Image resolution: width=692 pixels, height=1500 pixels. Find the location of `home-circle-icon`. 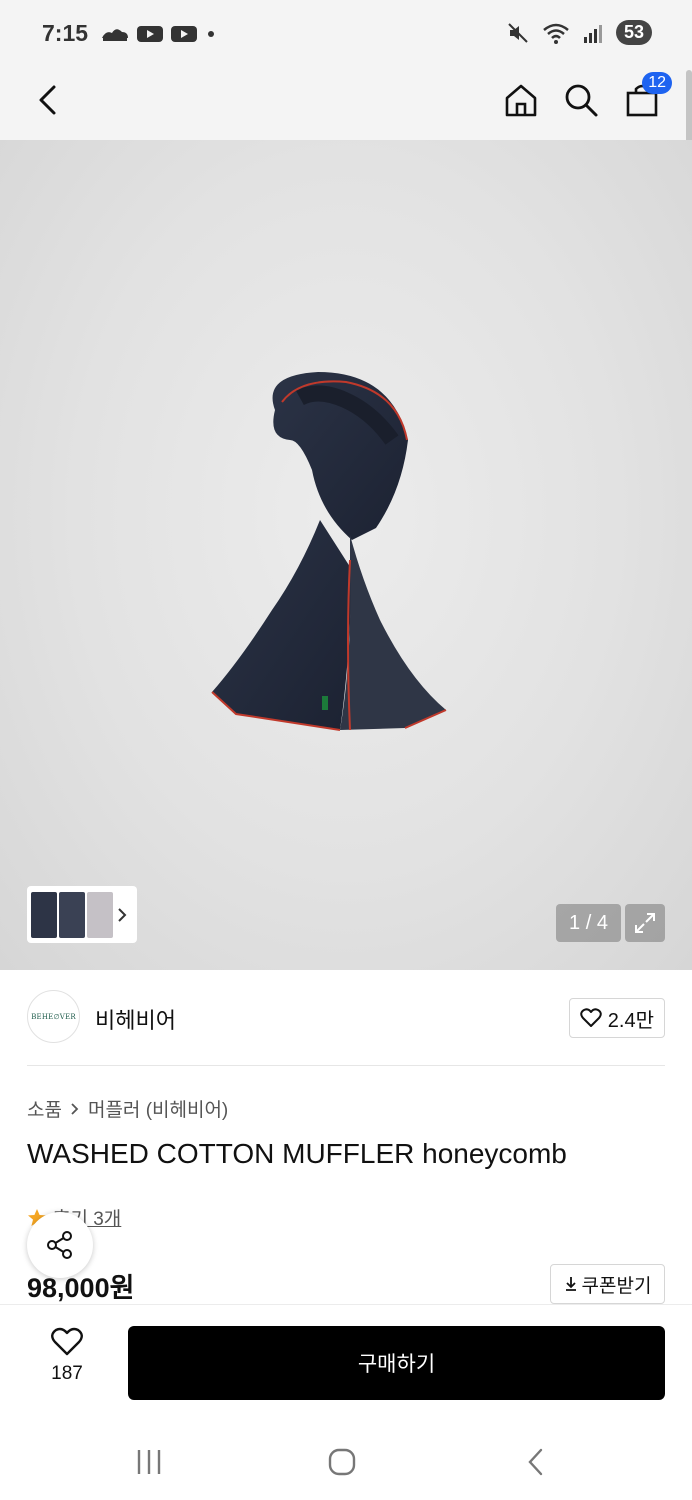

home-circle-icon is located at coordinates (342, 1462).